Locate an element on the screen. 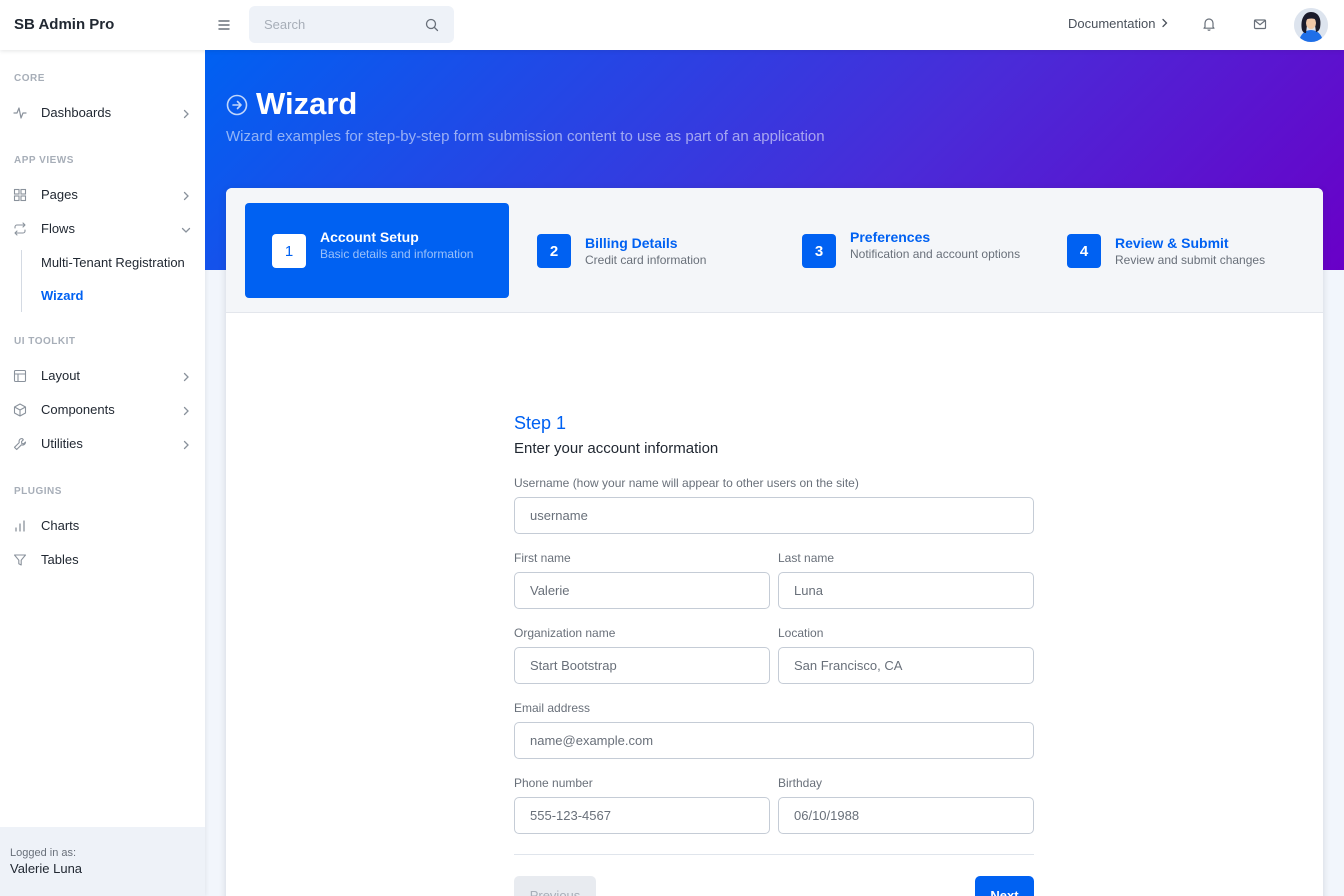 The width and height of the screenshot is (1344, 896). step-title: Billing Details is located at coordinates (631, 243).